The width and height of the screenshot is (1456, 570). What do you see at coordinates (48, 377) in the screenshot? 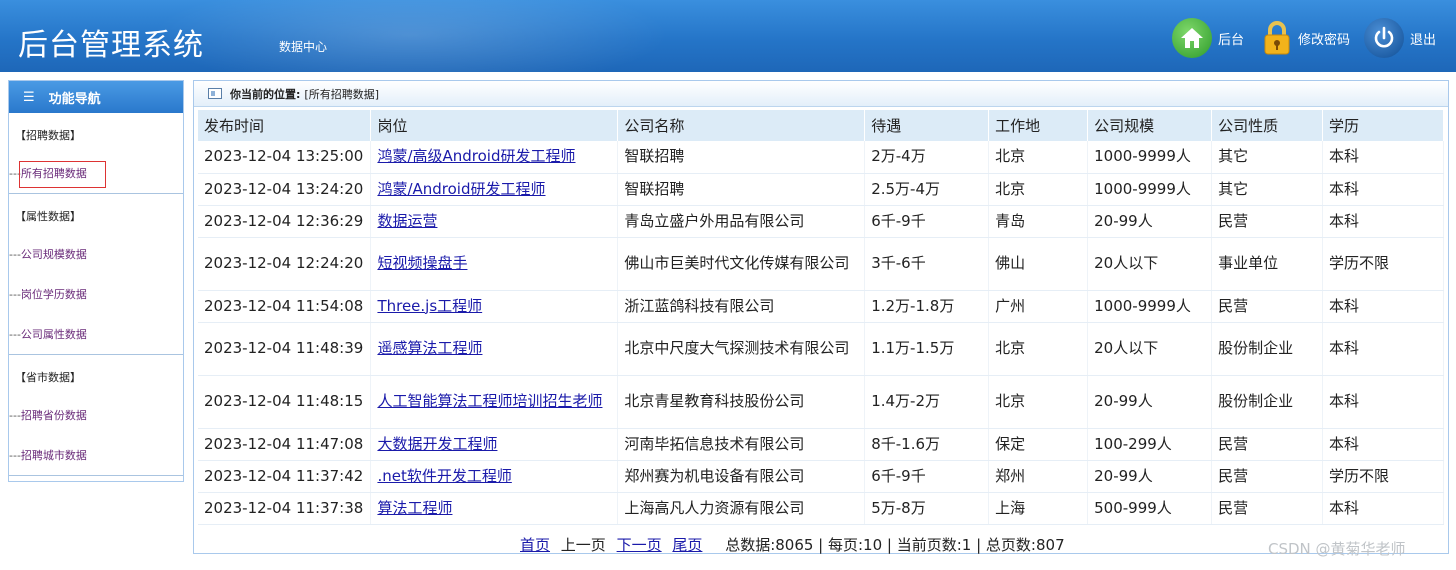
I see `group-title-regions: 【省市数据】` at bounding box center [48, 377].